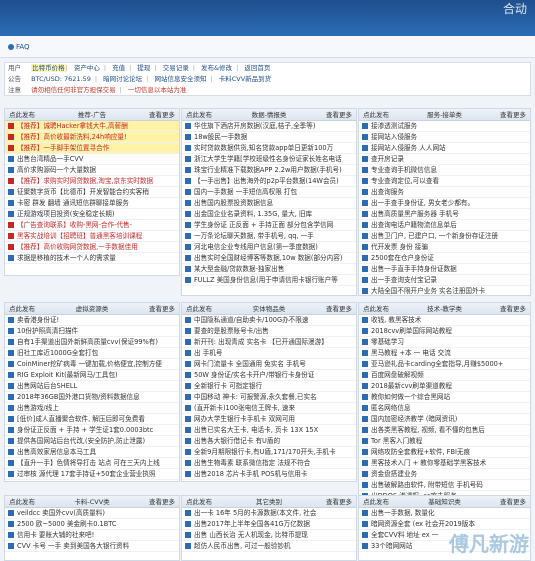 This screenshot has width=535, height=561. I want to click on listing-item: CoinMiner挖矿病毒 一键加载,价格便宜,控制方便, so click(92, 364).